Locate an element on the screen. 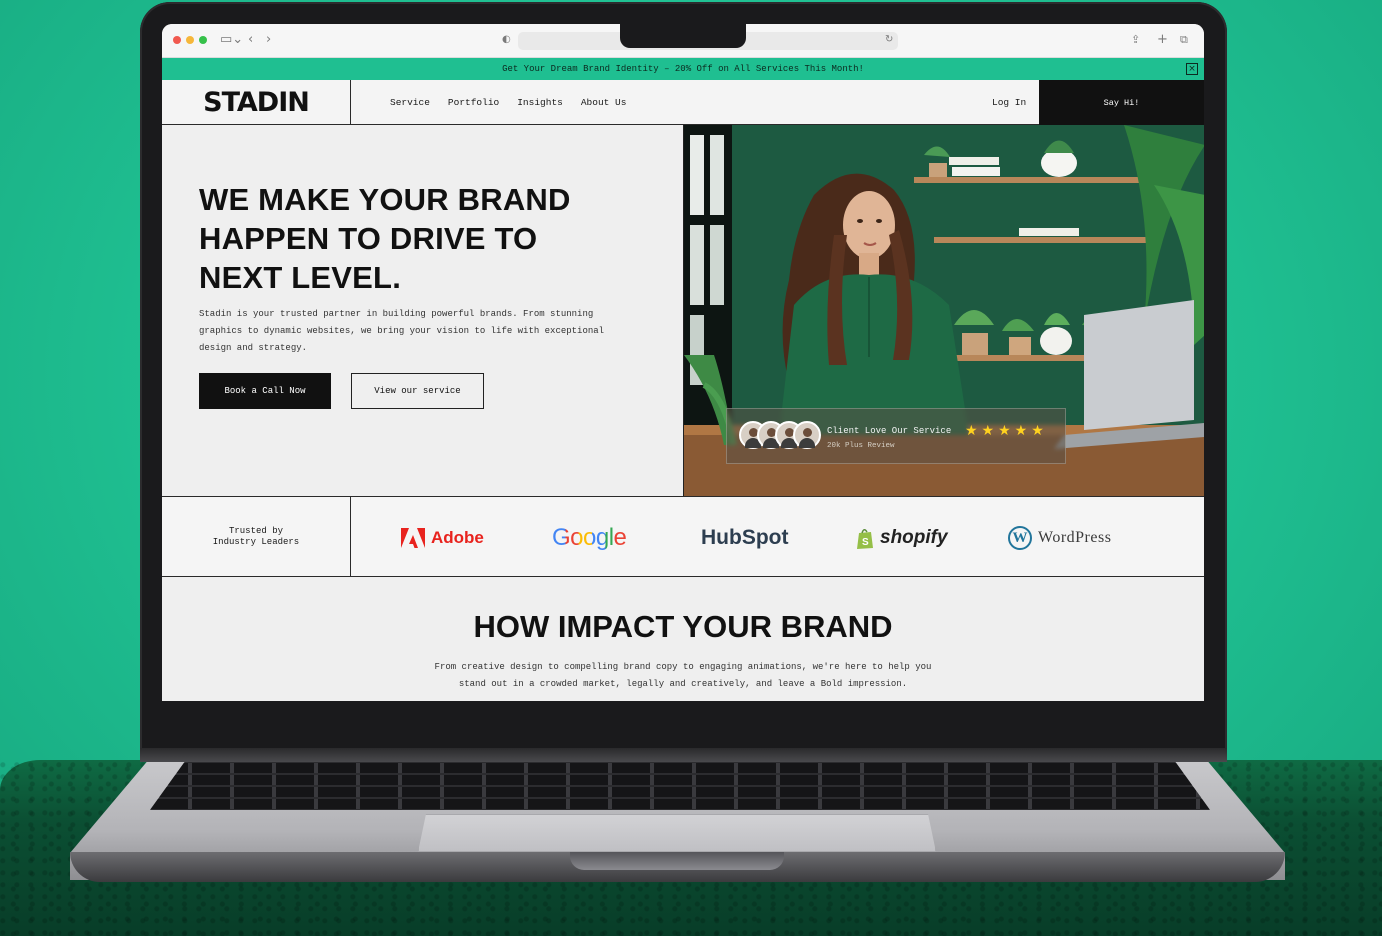  nav-insights: Insights is located at coordinates (540, 102).